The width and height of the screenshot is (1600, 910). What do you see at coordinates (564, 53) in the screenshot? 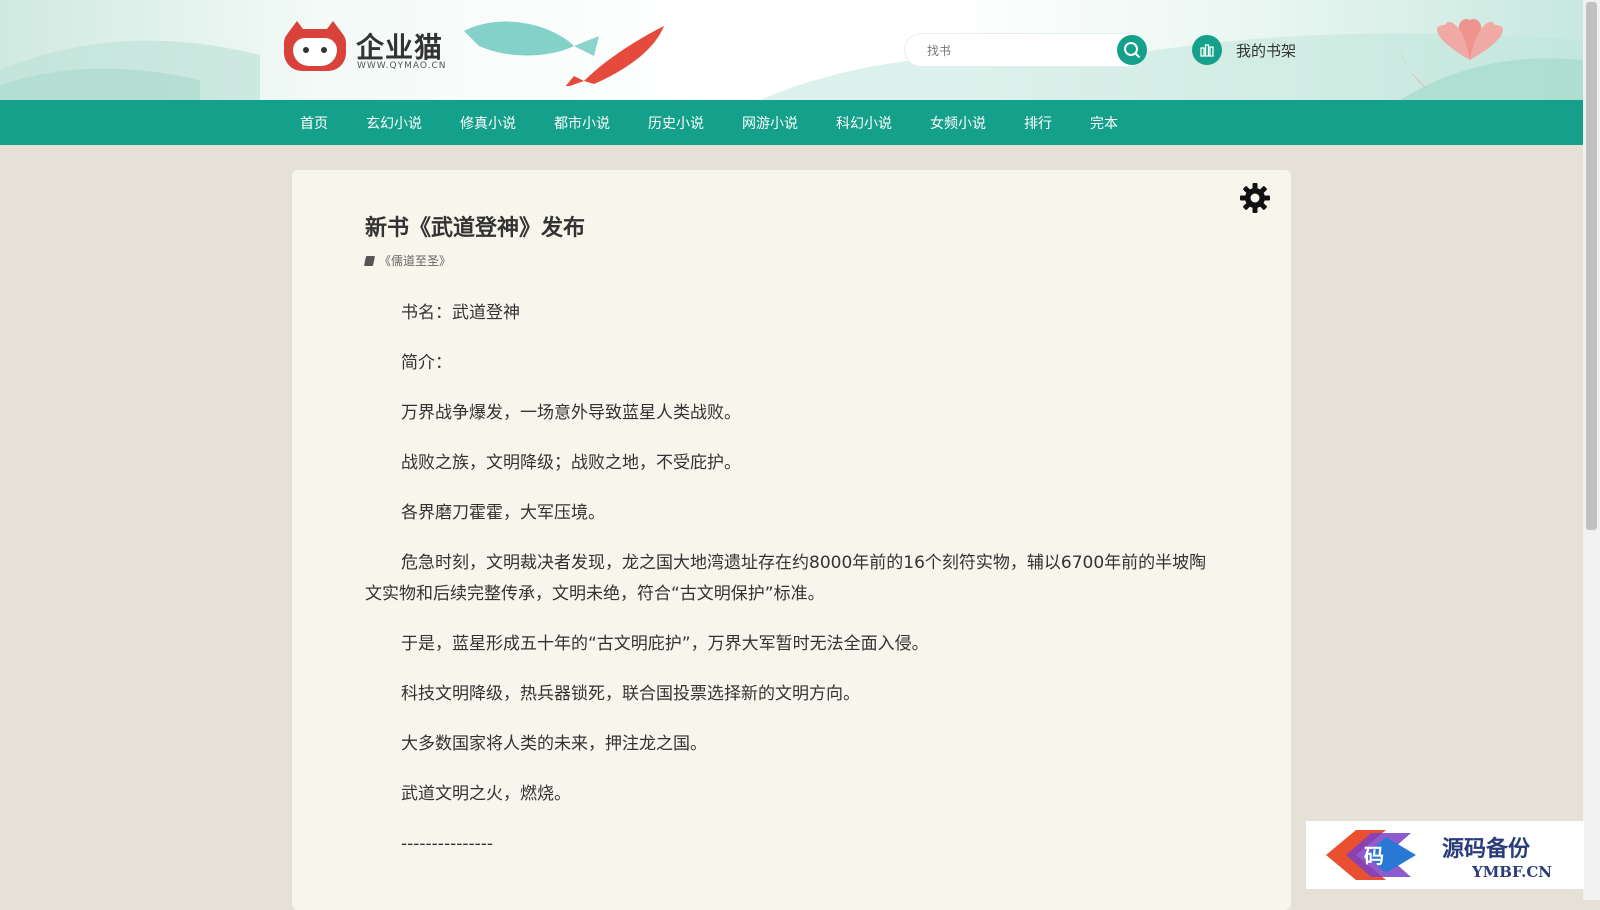
I see `koi-fish-icon` at bounding box center [564, 53].